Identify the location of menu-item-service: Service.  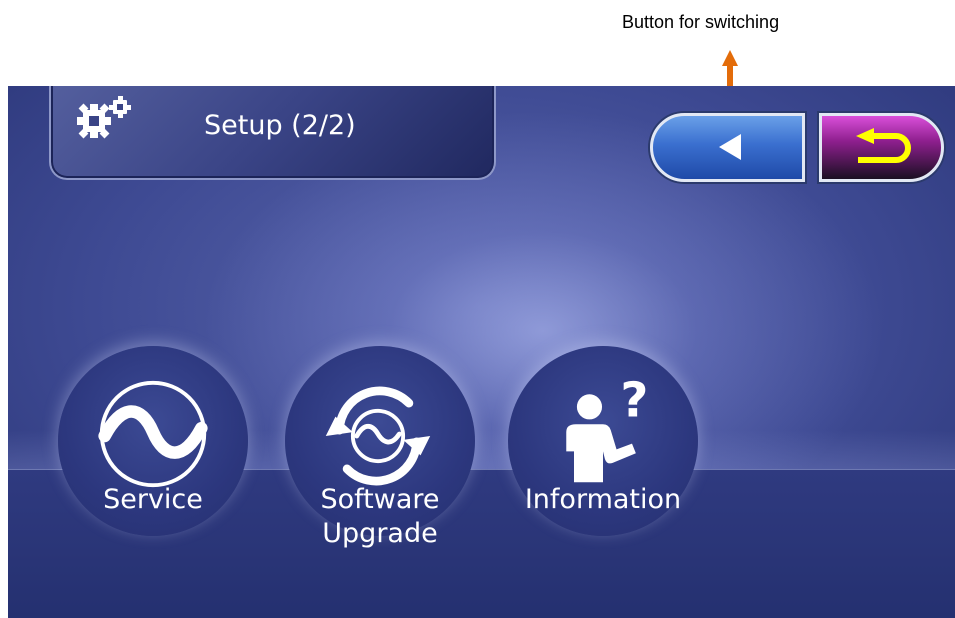
(153, 461).